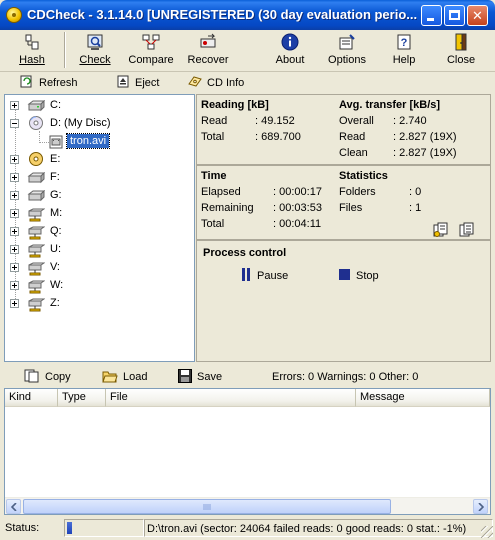 The height and width of the screenshot is (540, 495). Describe the element at coordinates (431, 15) in the screenshot. I see `minimize-button` at that location.